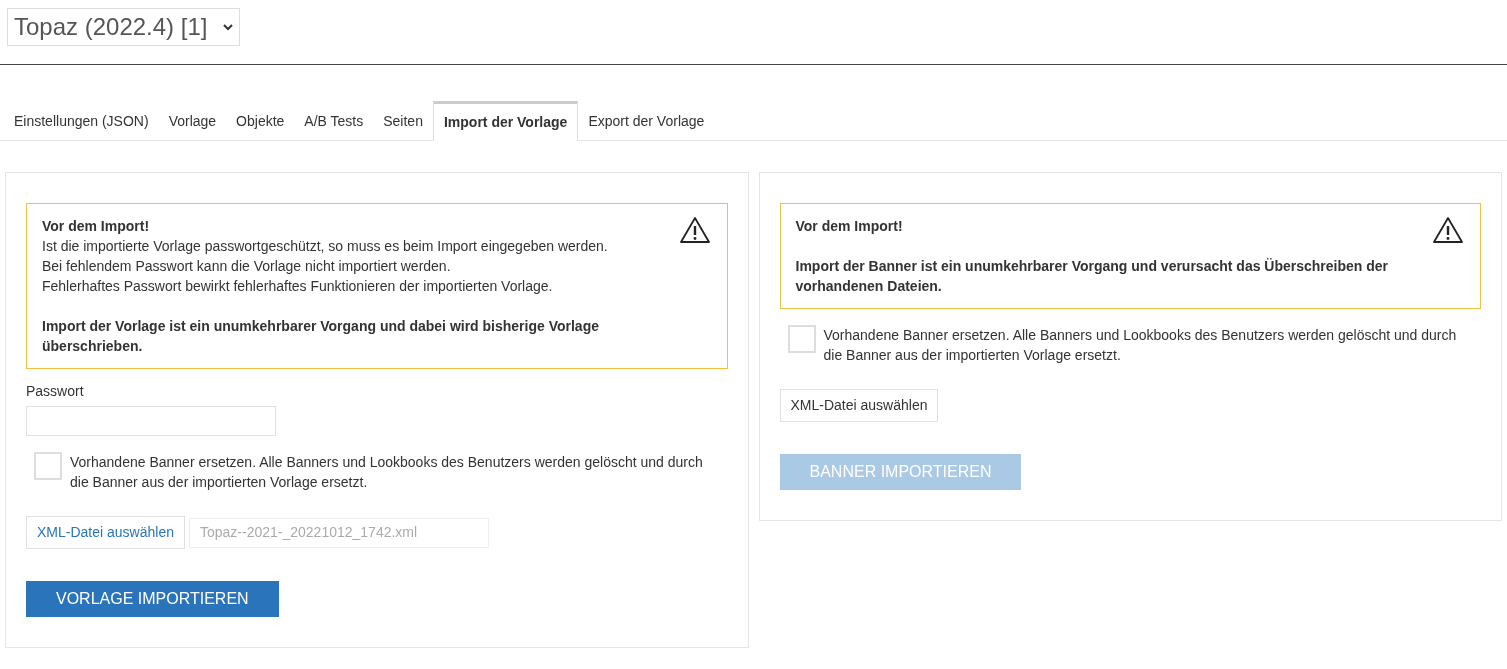 The height and width of the screenshot is (669, 1507). Describe the element at coordinates (505, 121) in the screenshot. I see `tab: Import der Vorlage` at that location.